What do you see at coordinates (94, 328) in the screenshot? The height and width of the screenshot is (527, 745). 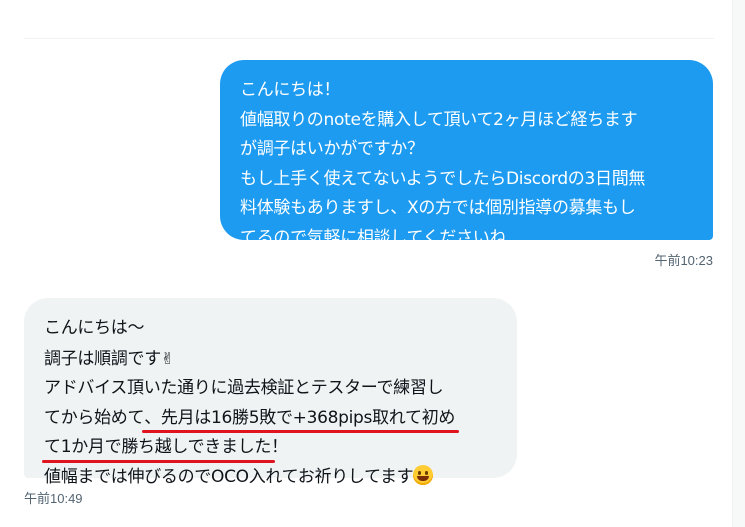 I see `message-line: こんにちは～` at bounding box center [94, 328].